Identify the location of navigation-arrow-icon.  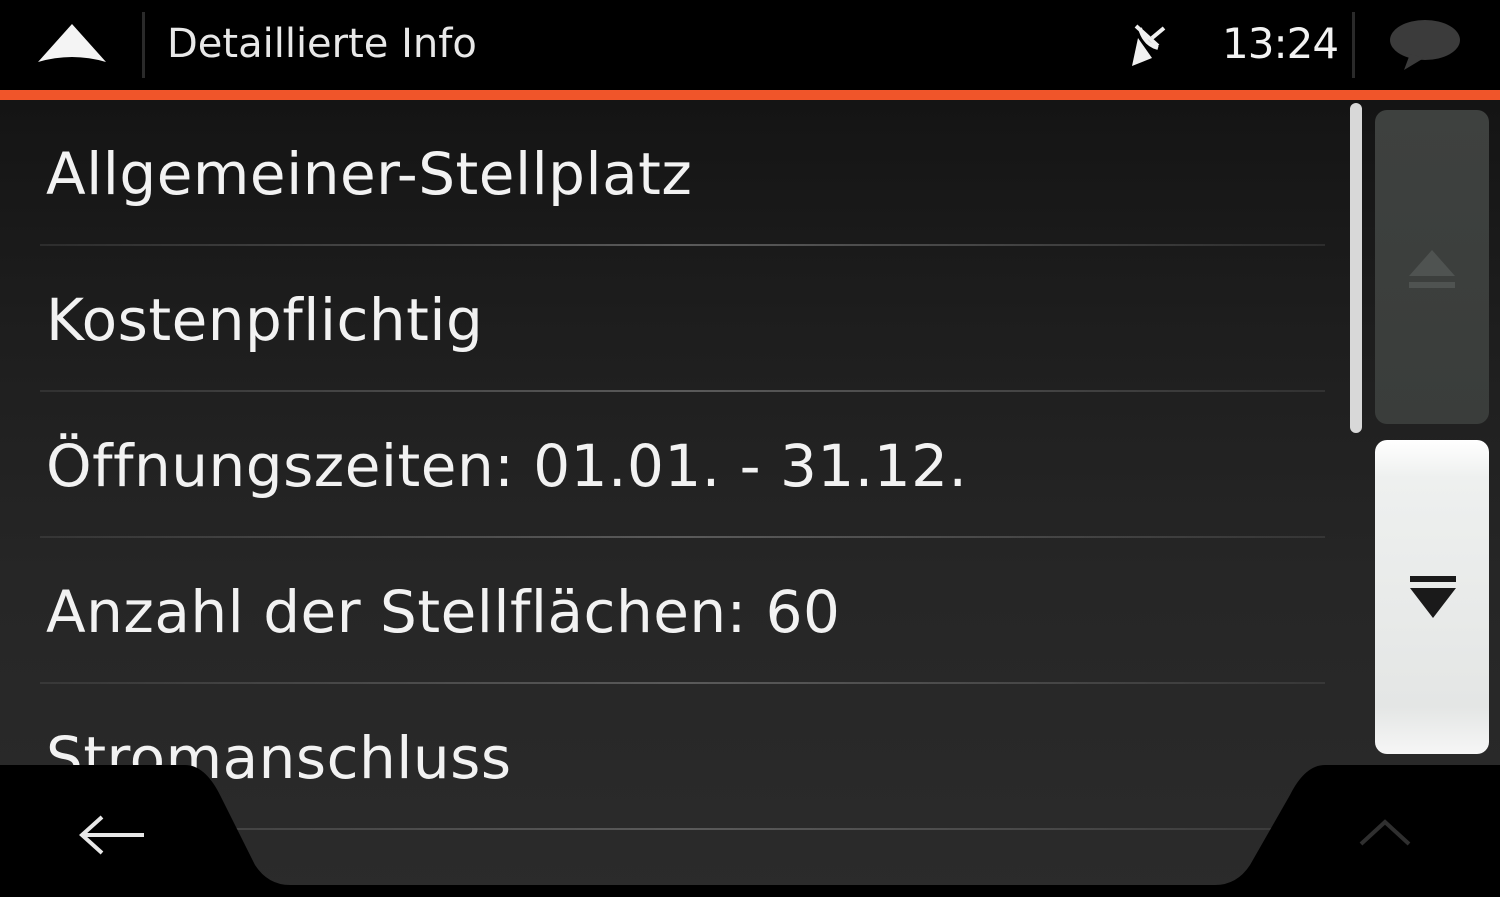
(72, 43).